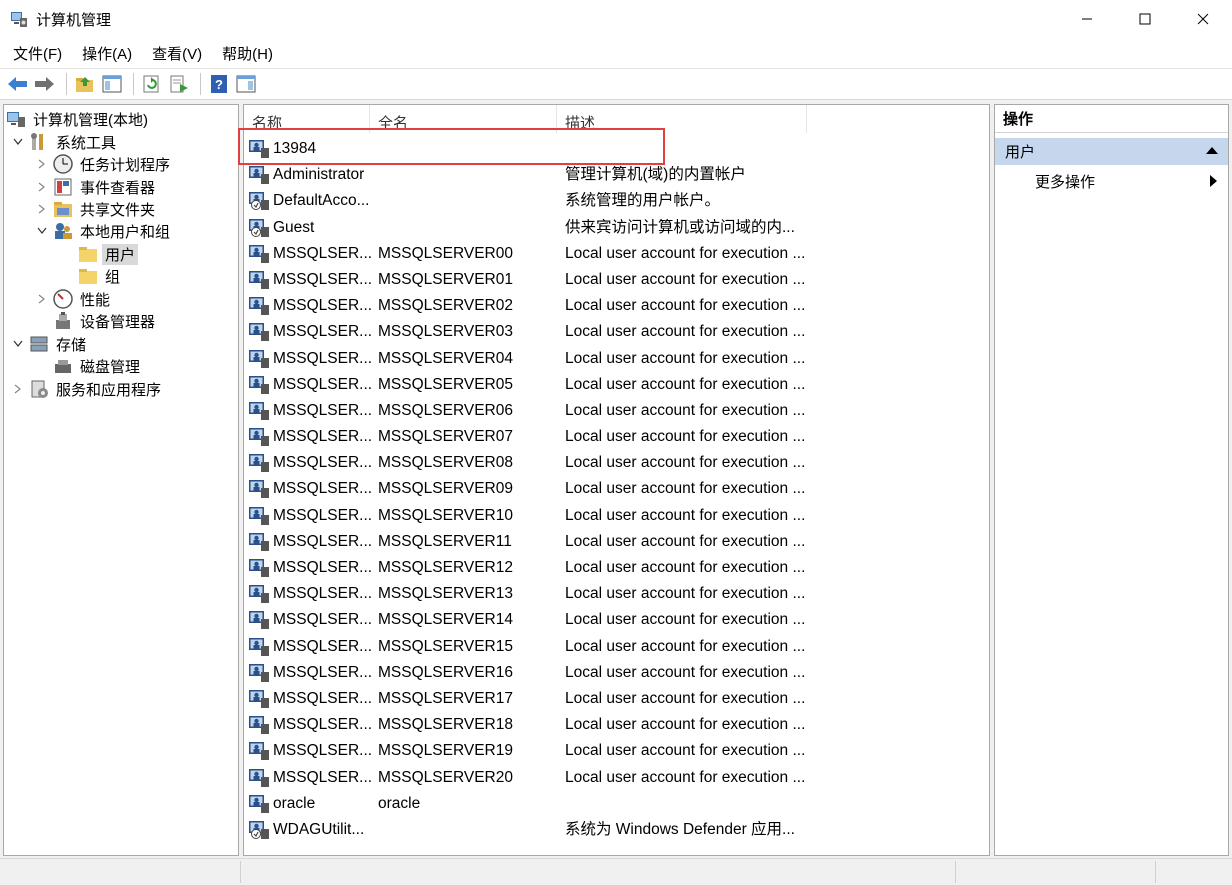 Image resolution: width=1232 pixels, height=885 pixels. I want to click on toolbar-separator, so click(66, 84).